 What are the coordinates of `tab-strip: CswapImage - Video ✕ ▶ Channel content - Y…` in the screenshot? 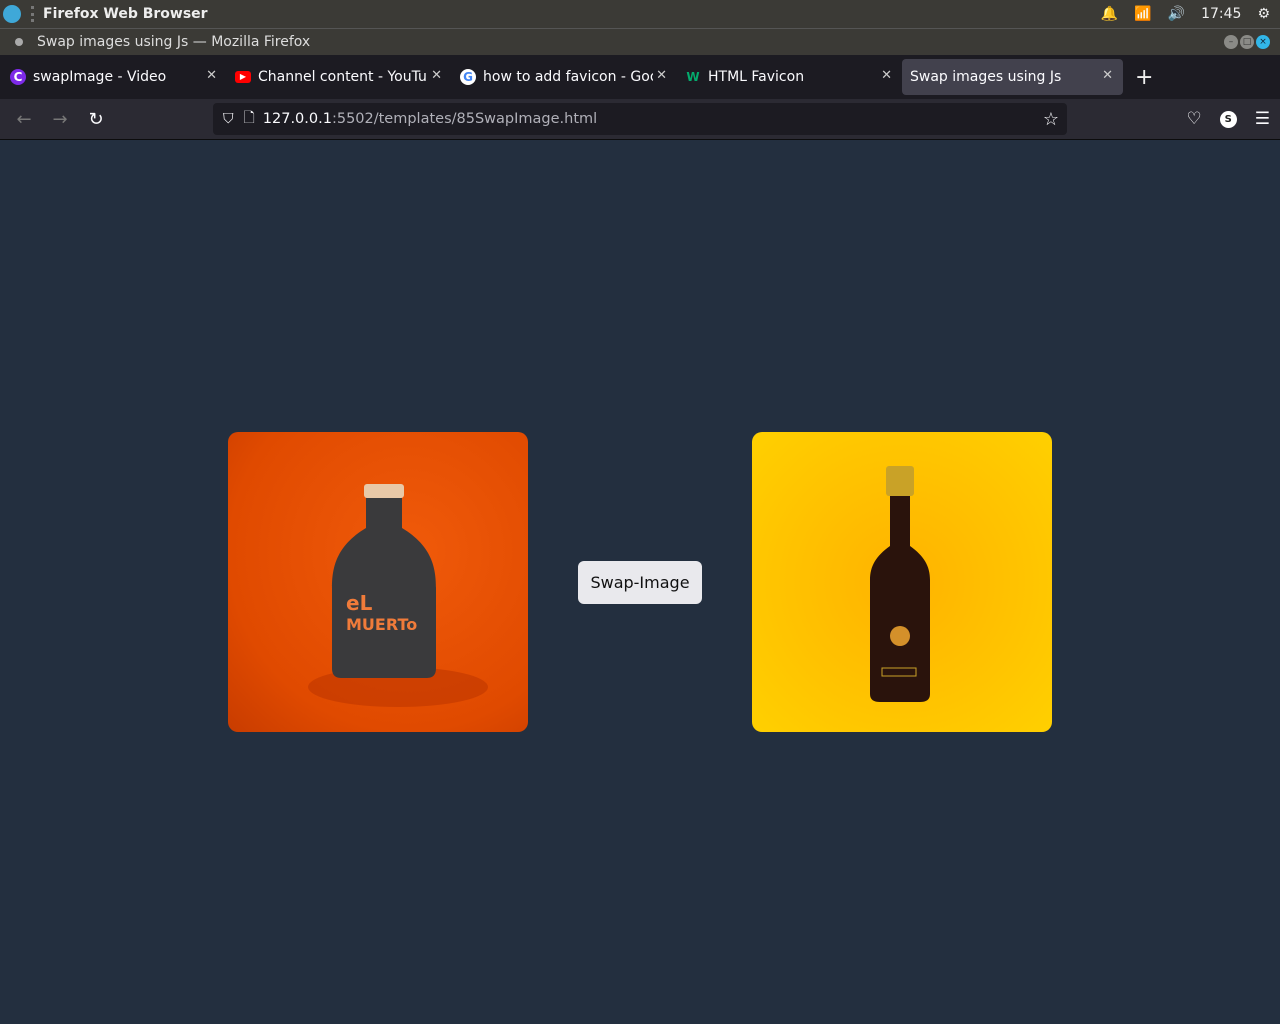 It's located at (640, 77).